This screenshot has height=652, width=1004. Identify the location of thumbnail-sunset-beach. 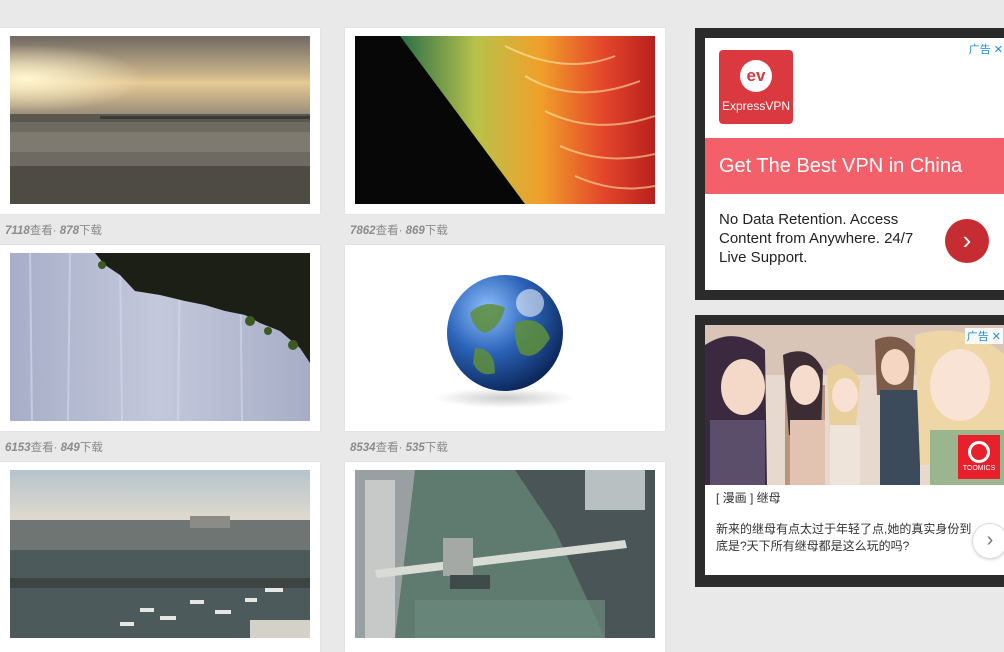
(160, 120).